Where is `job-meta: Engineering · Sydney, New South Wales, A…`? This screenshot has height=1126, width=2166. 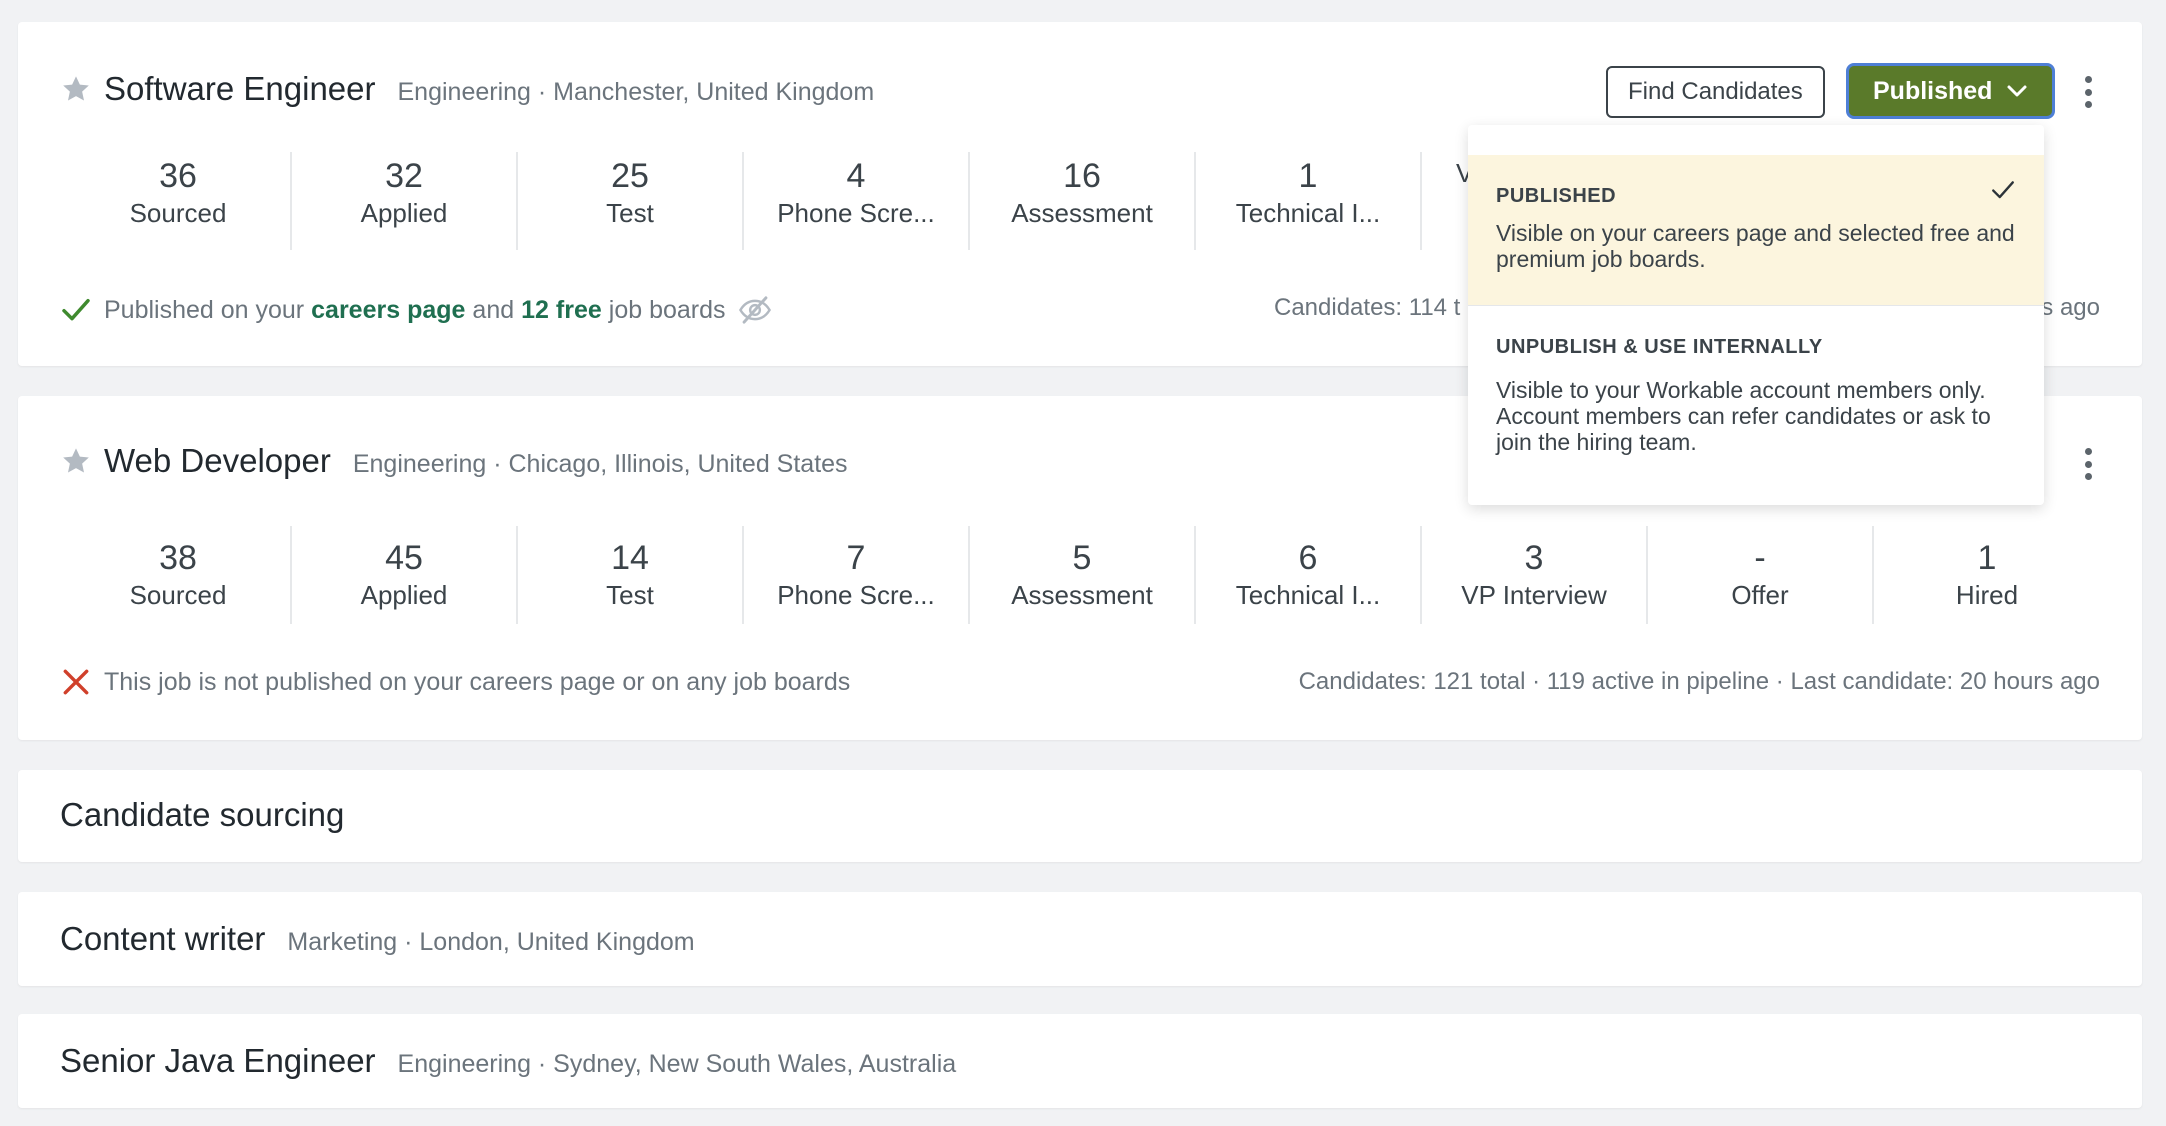 job-meta: Engineering · Sydney, New South Wales, A… is located at coordinates (677, 1064).